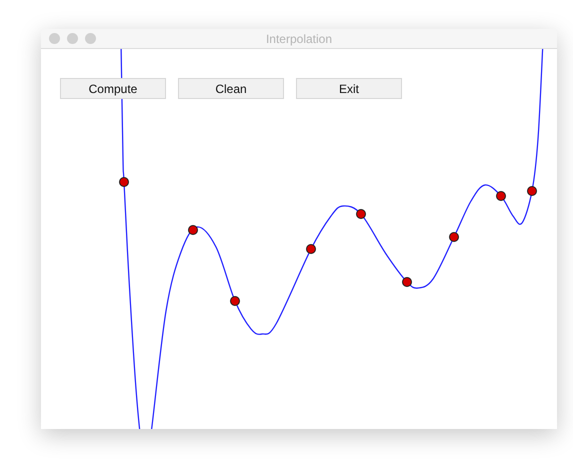  Describe the element at coordinates (113, 88) in the screenshot. I see `toolbar-button: Compute` at that location.